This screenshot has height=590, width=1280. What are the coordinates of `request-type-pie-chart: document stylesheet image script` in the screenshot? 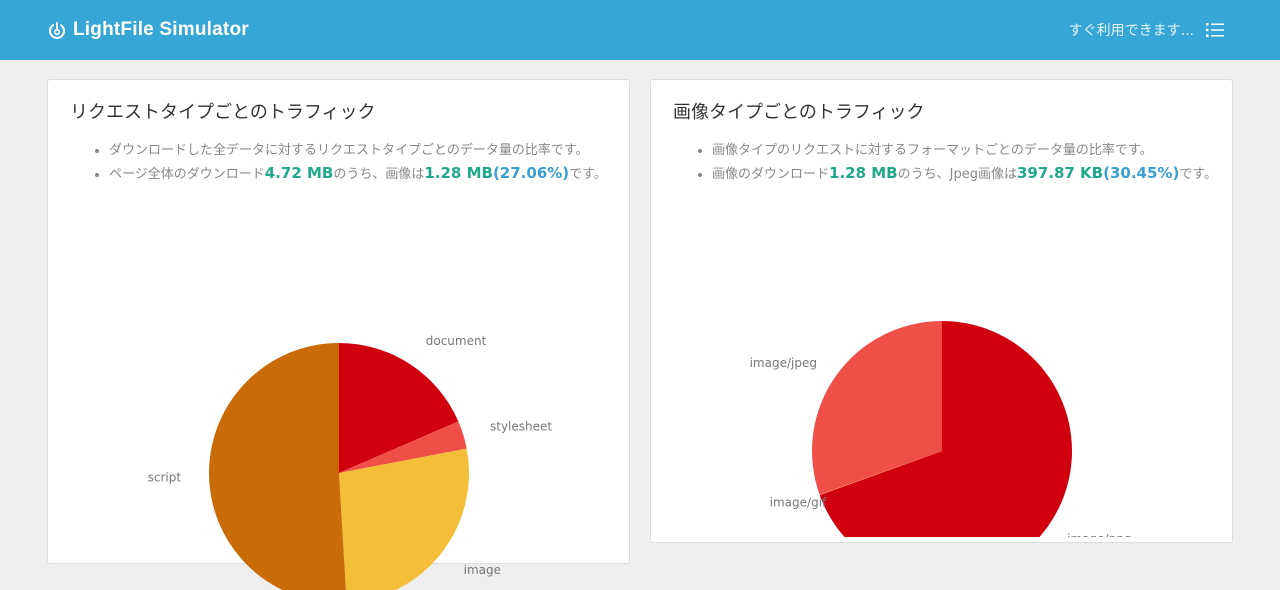 It's located at (350, 462).